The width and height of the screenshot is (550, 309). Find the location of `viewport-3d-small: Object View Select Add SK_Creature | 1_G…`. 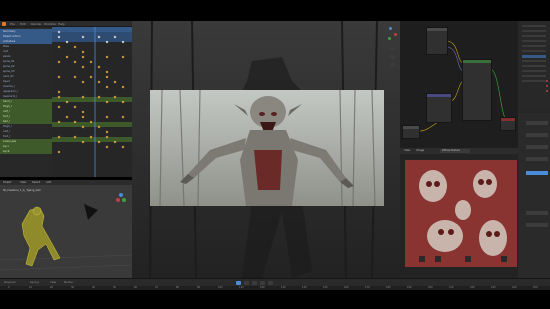

viewport-3d-small: Object View Select Add SK_Creature | 1_G… is located at coordinates (66, 229).